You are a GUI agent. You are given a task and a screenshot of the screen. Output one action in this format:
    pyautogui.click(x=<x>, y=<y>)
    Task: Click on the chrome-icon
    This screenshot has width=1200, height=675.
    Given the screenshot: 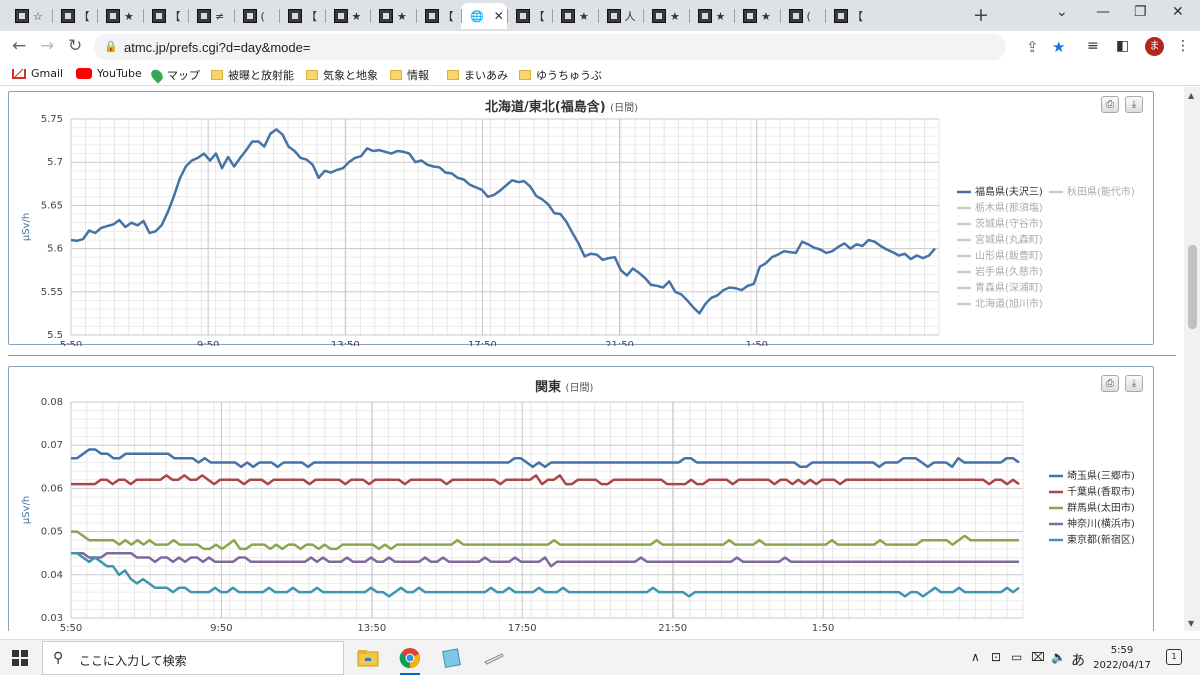 What is the action you would take?
    pyautogui.click(x=410, y=660)
    